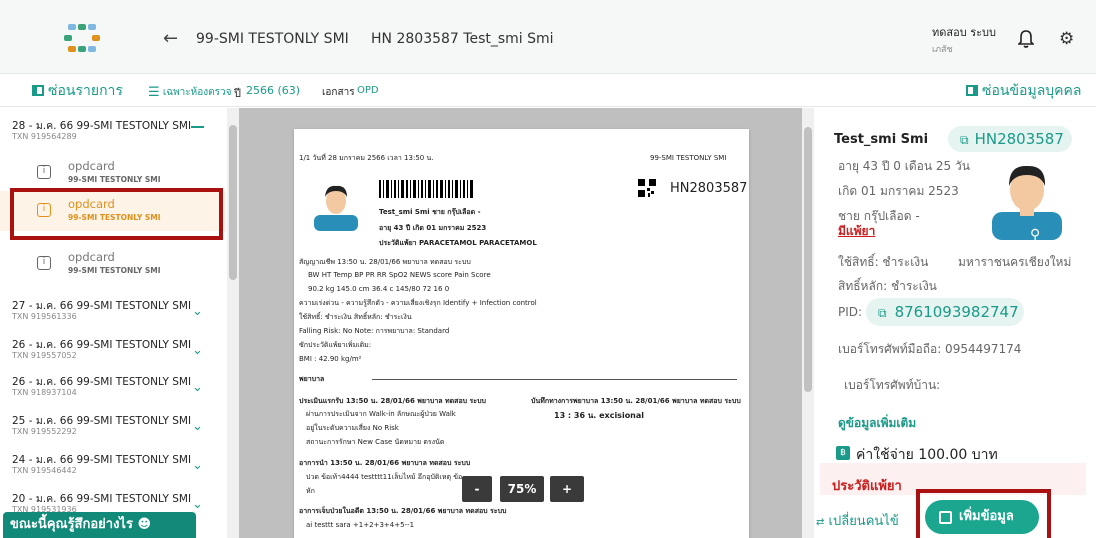  Describe the element at coordinates (375, 442) in the screenshot. I see `doc-assessment-line: สถานะการรักษา New Case นัดหมาย ตรงนัด` at that location.